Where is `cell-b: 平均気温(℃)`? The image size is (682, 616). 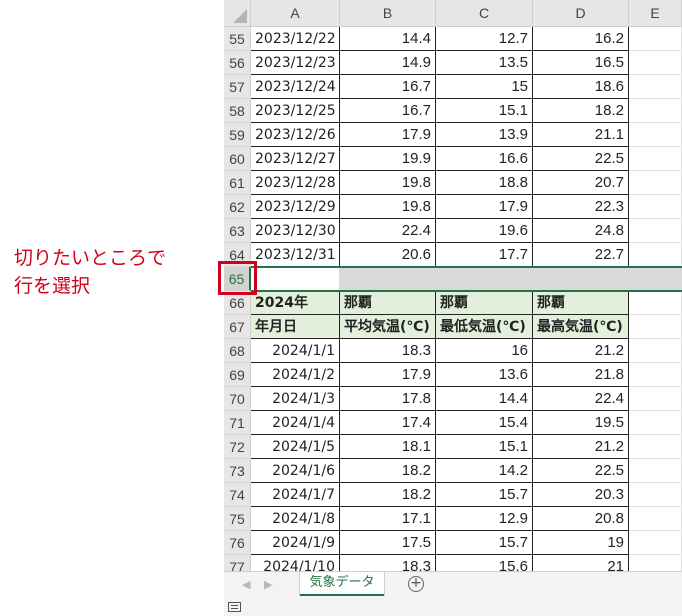 cell-b: 平均気温(℃) is located at coordinates (388, 327).